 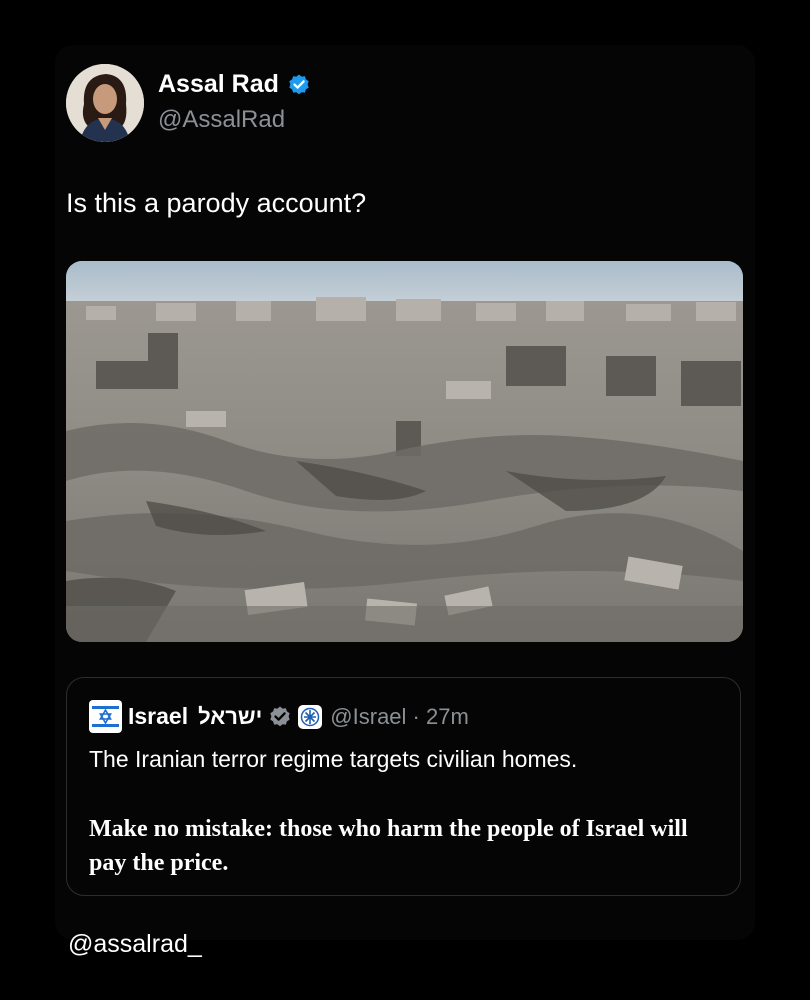 I want to click on author-name-row: Assal Rad, so click(x=234, y=84).